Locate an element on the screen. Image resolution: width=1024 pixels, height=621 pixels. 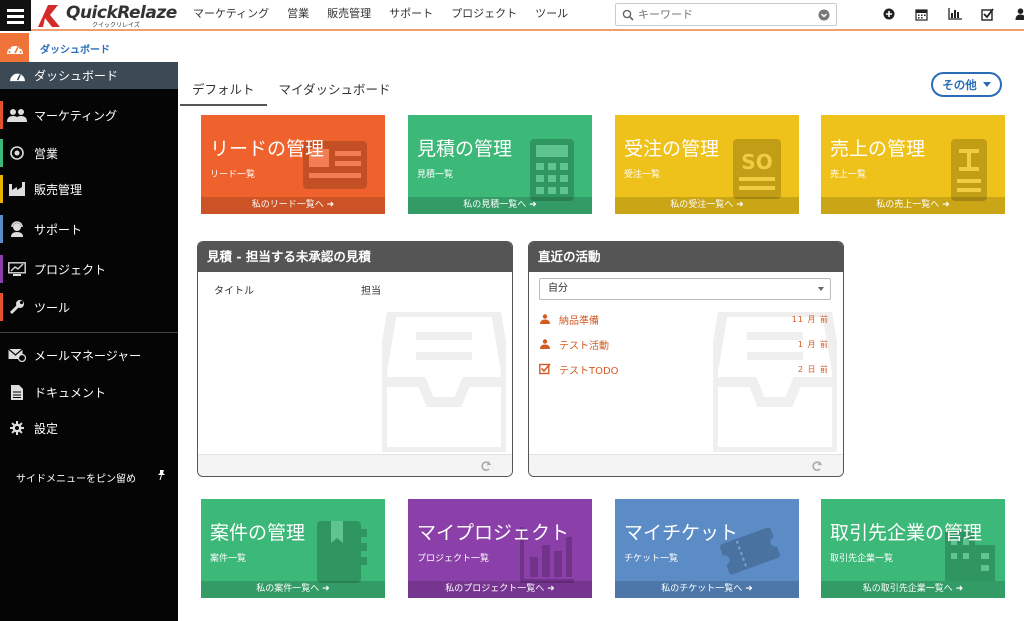
sidebar-item-documents: ドキュメント is located at coordinates (89, 392).